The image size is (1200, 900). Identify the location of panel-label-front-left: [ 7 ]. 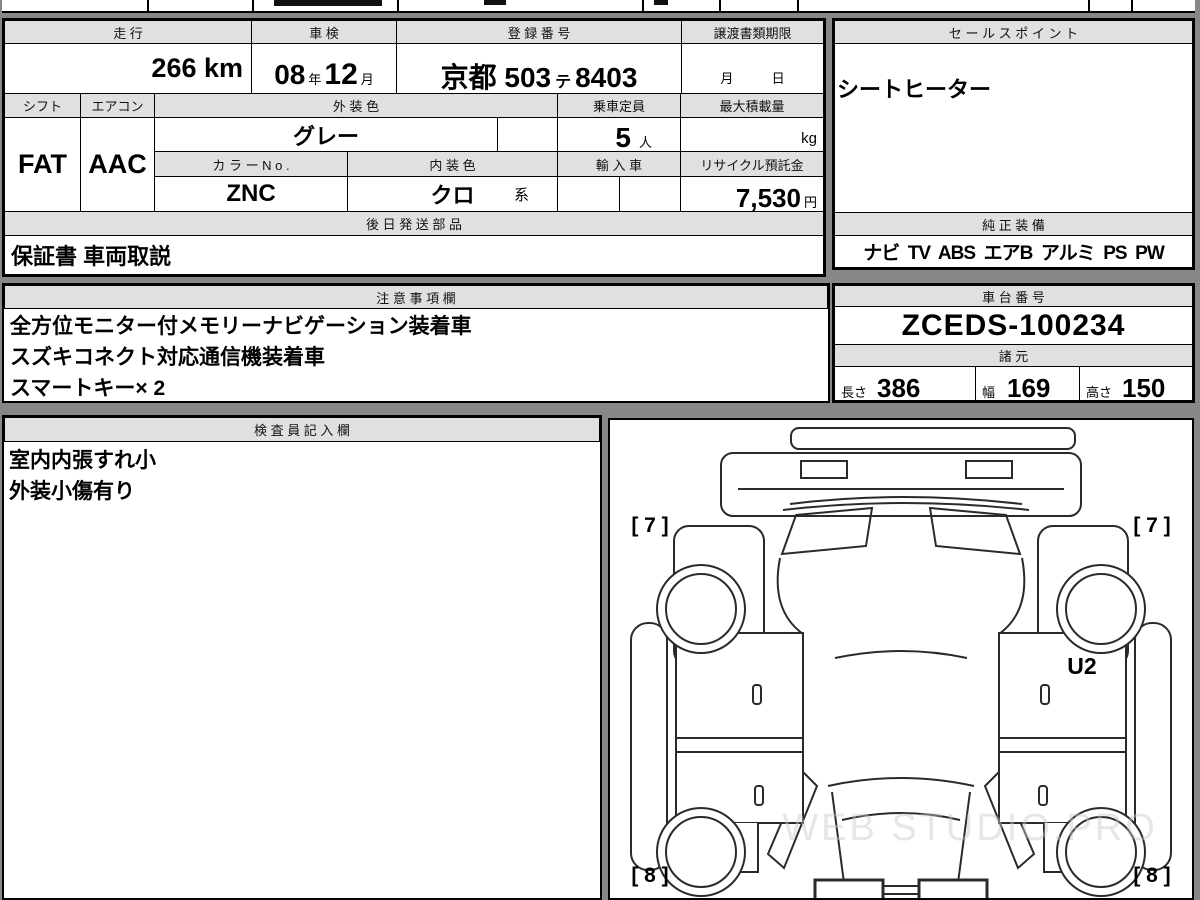
(649, 525).